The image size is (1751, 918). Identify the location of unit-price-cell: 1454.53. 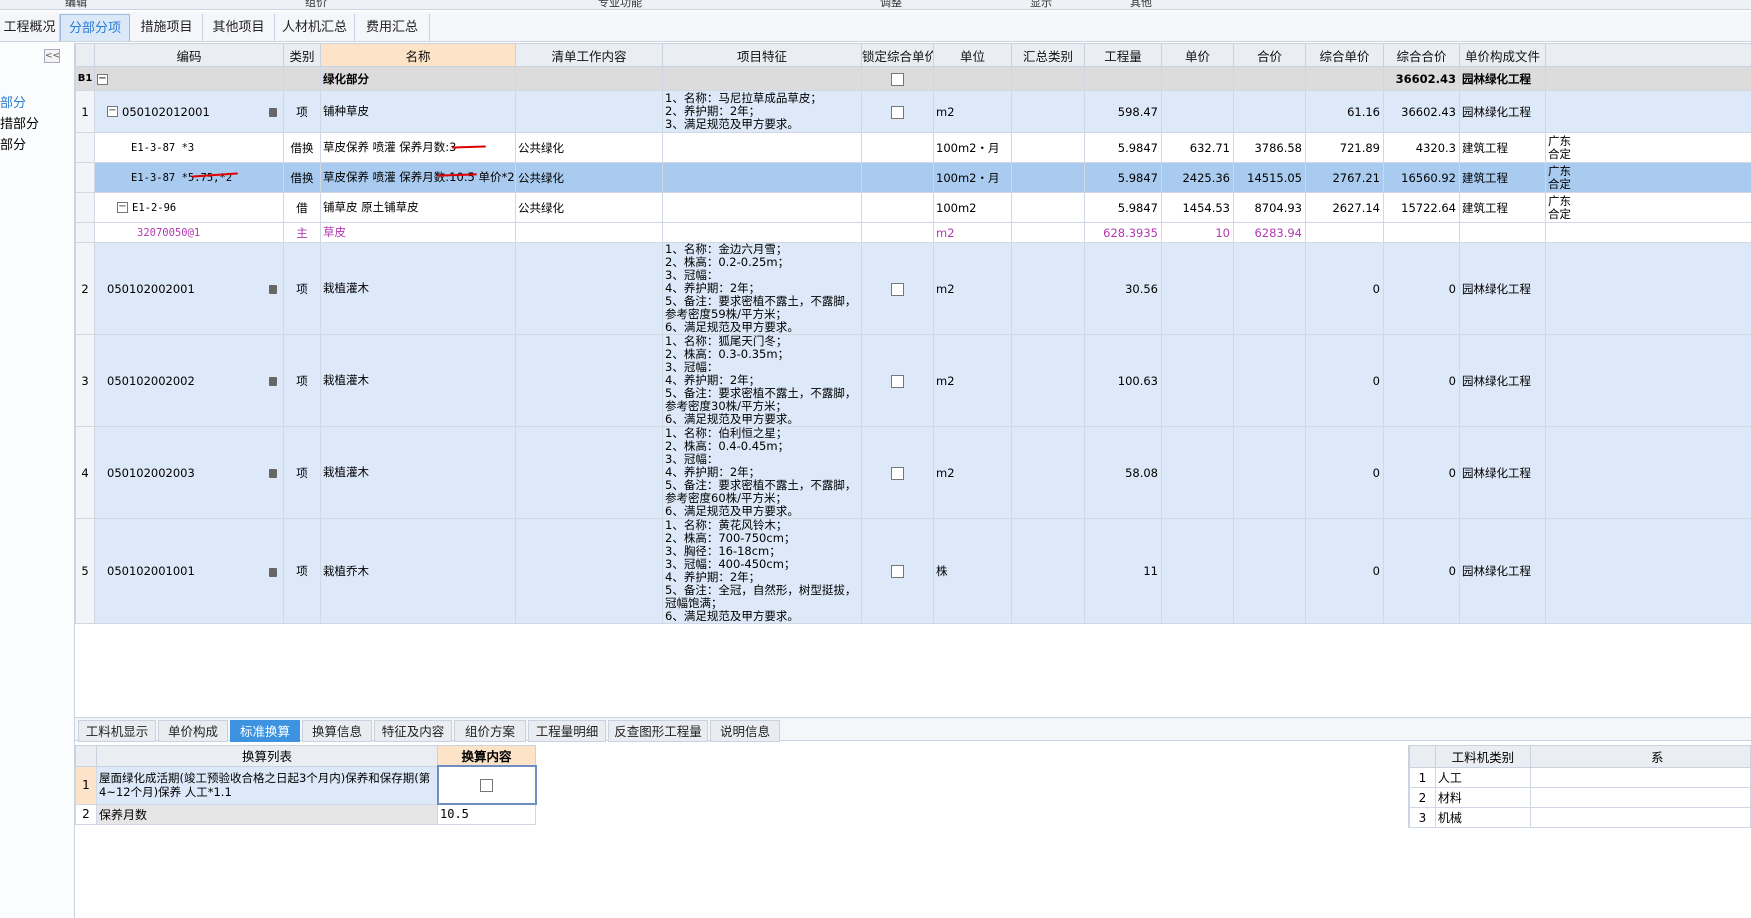
(1197, 207).